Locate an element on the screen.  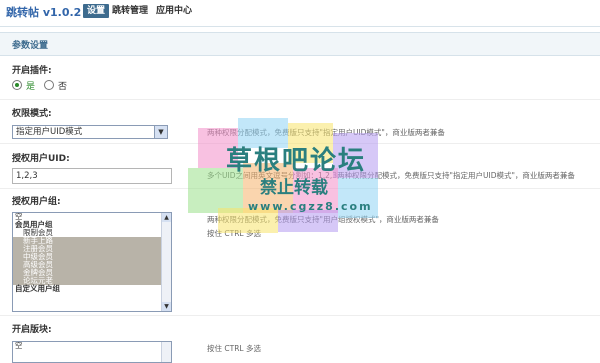
watermark-overlay: 草根吧论坛 禁止转载 www.cgzz8.com is located at coordinates (290, 178).